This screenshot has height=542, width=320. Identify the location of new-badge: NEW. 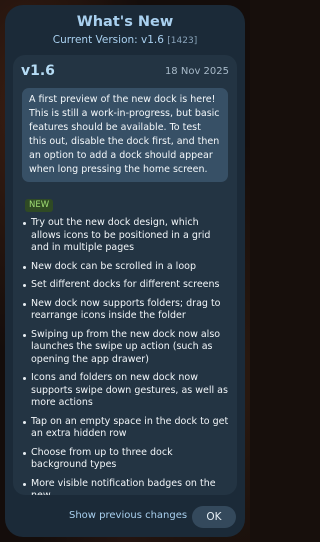
(39, 205).